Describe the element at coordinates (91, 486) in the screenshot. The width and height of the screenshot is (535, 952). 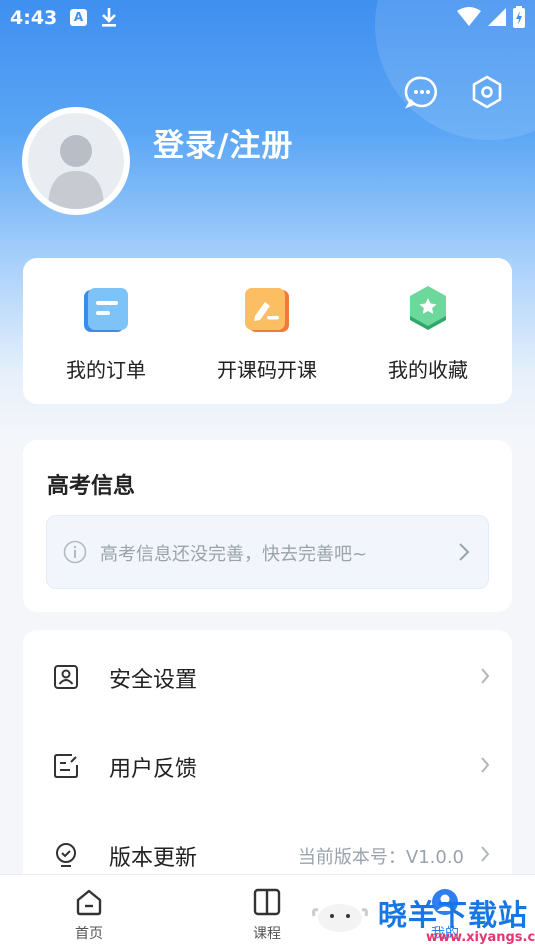
I see `gaokao-title: 高考信息` at that location.